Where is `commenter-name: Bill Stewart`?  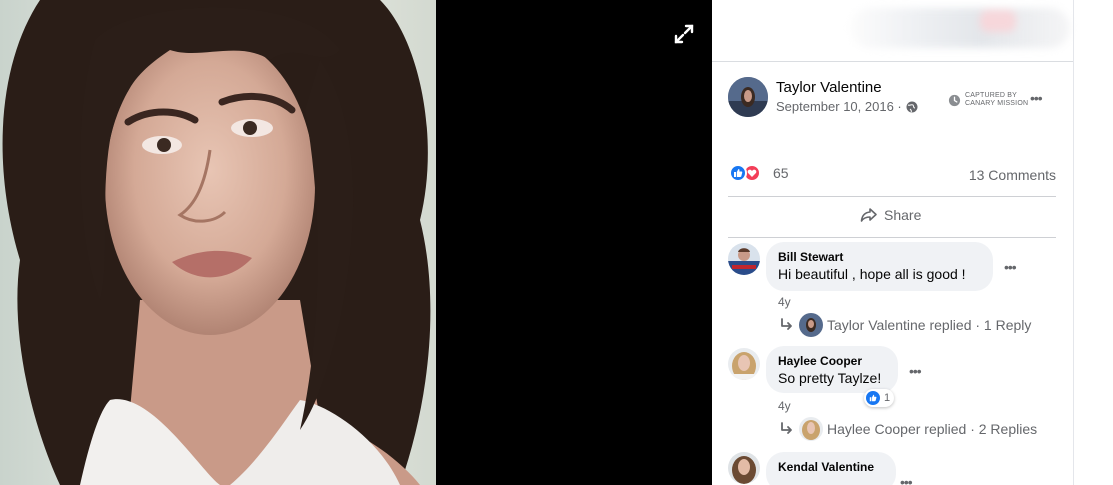
commenter-name: Bill Stewart is located at coordinates (879, 257).